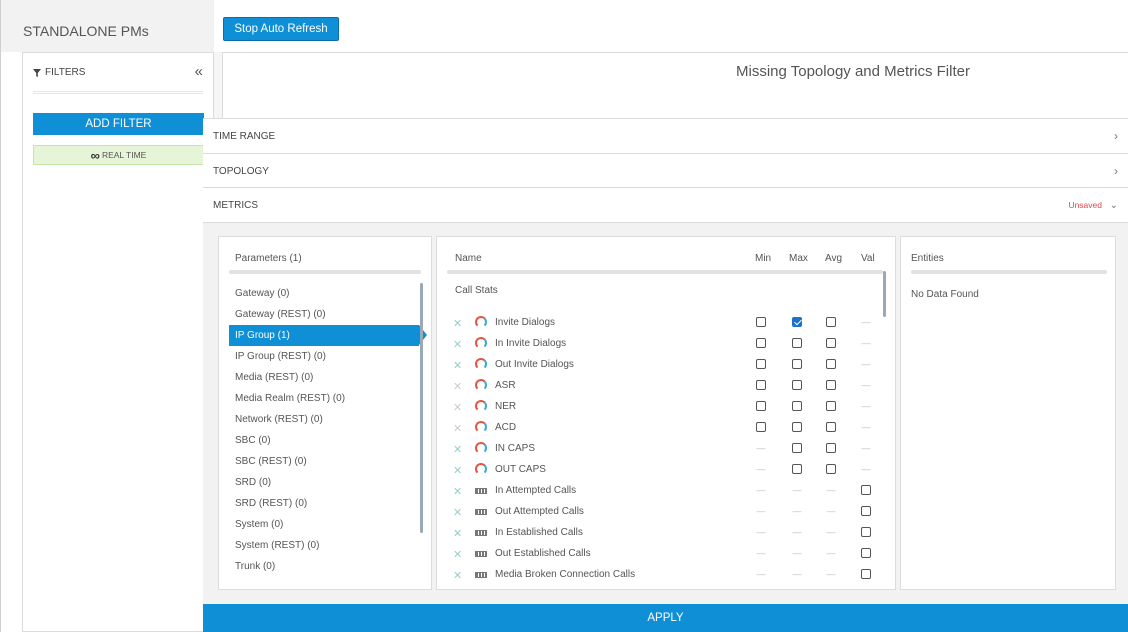  I want to click on column-name-header: Name, so click(468, 258).